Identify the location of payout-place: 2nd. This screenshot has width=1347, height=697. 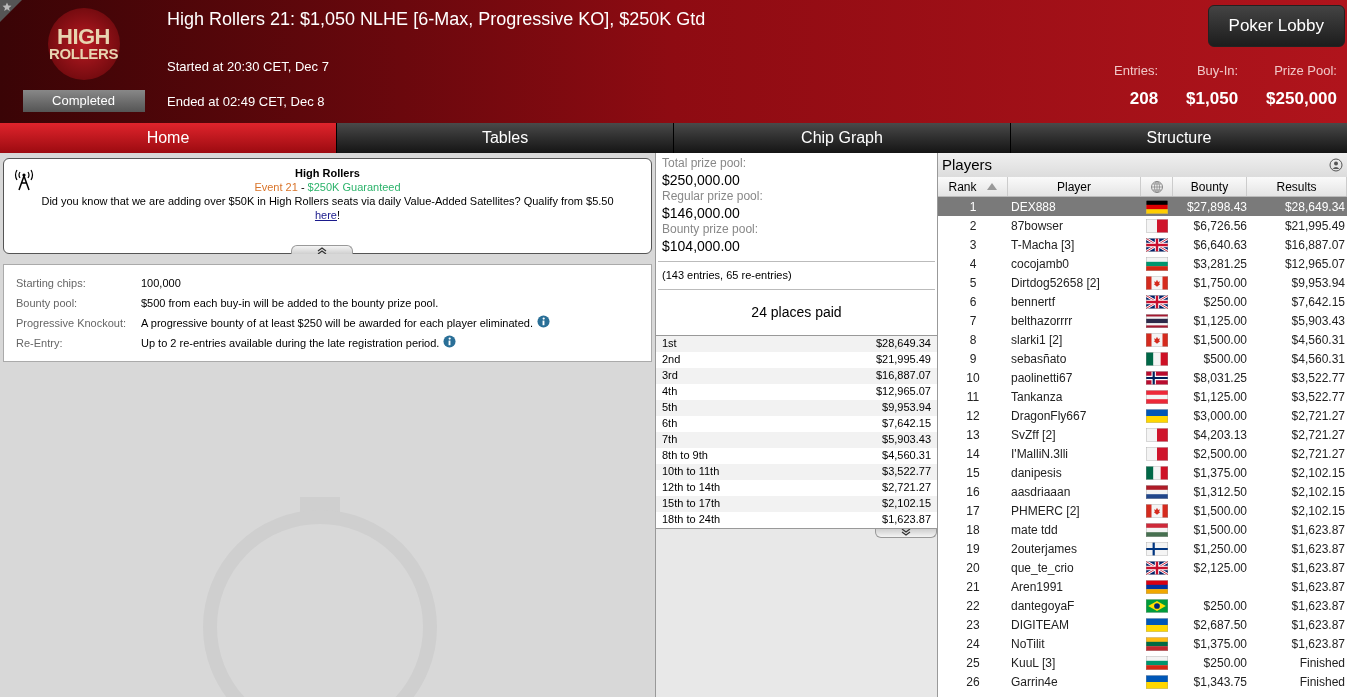
(671, 360).